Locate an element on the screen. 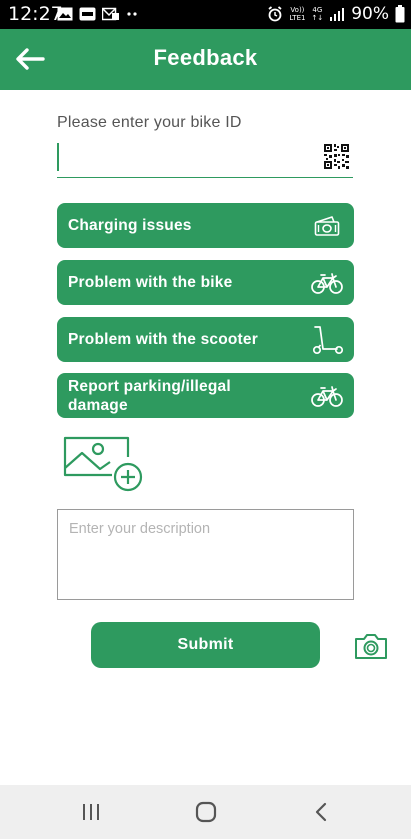 The image size is (411, 839). bike-id-input is located at coordinates (205, 159).